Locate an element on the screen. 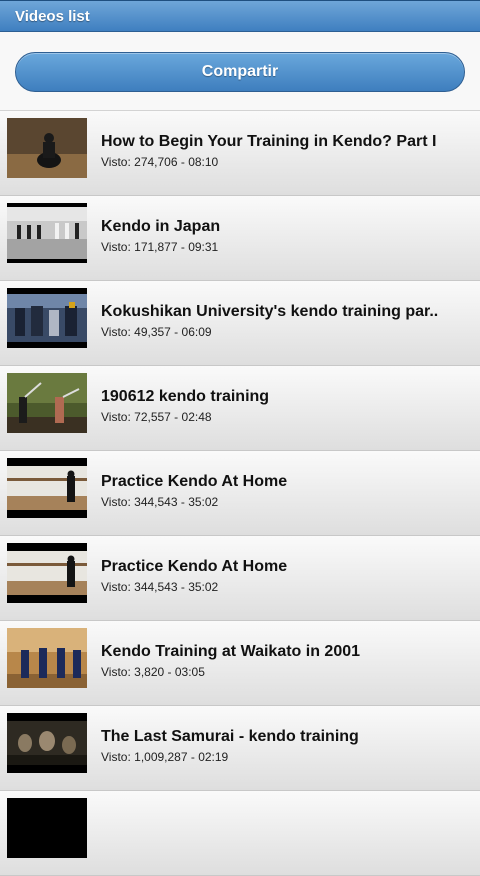 The image size is (480, 876). video-duration: 09:31 is located at coordinates (203, 247).